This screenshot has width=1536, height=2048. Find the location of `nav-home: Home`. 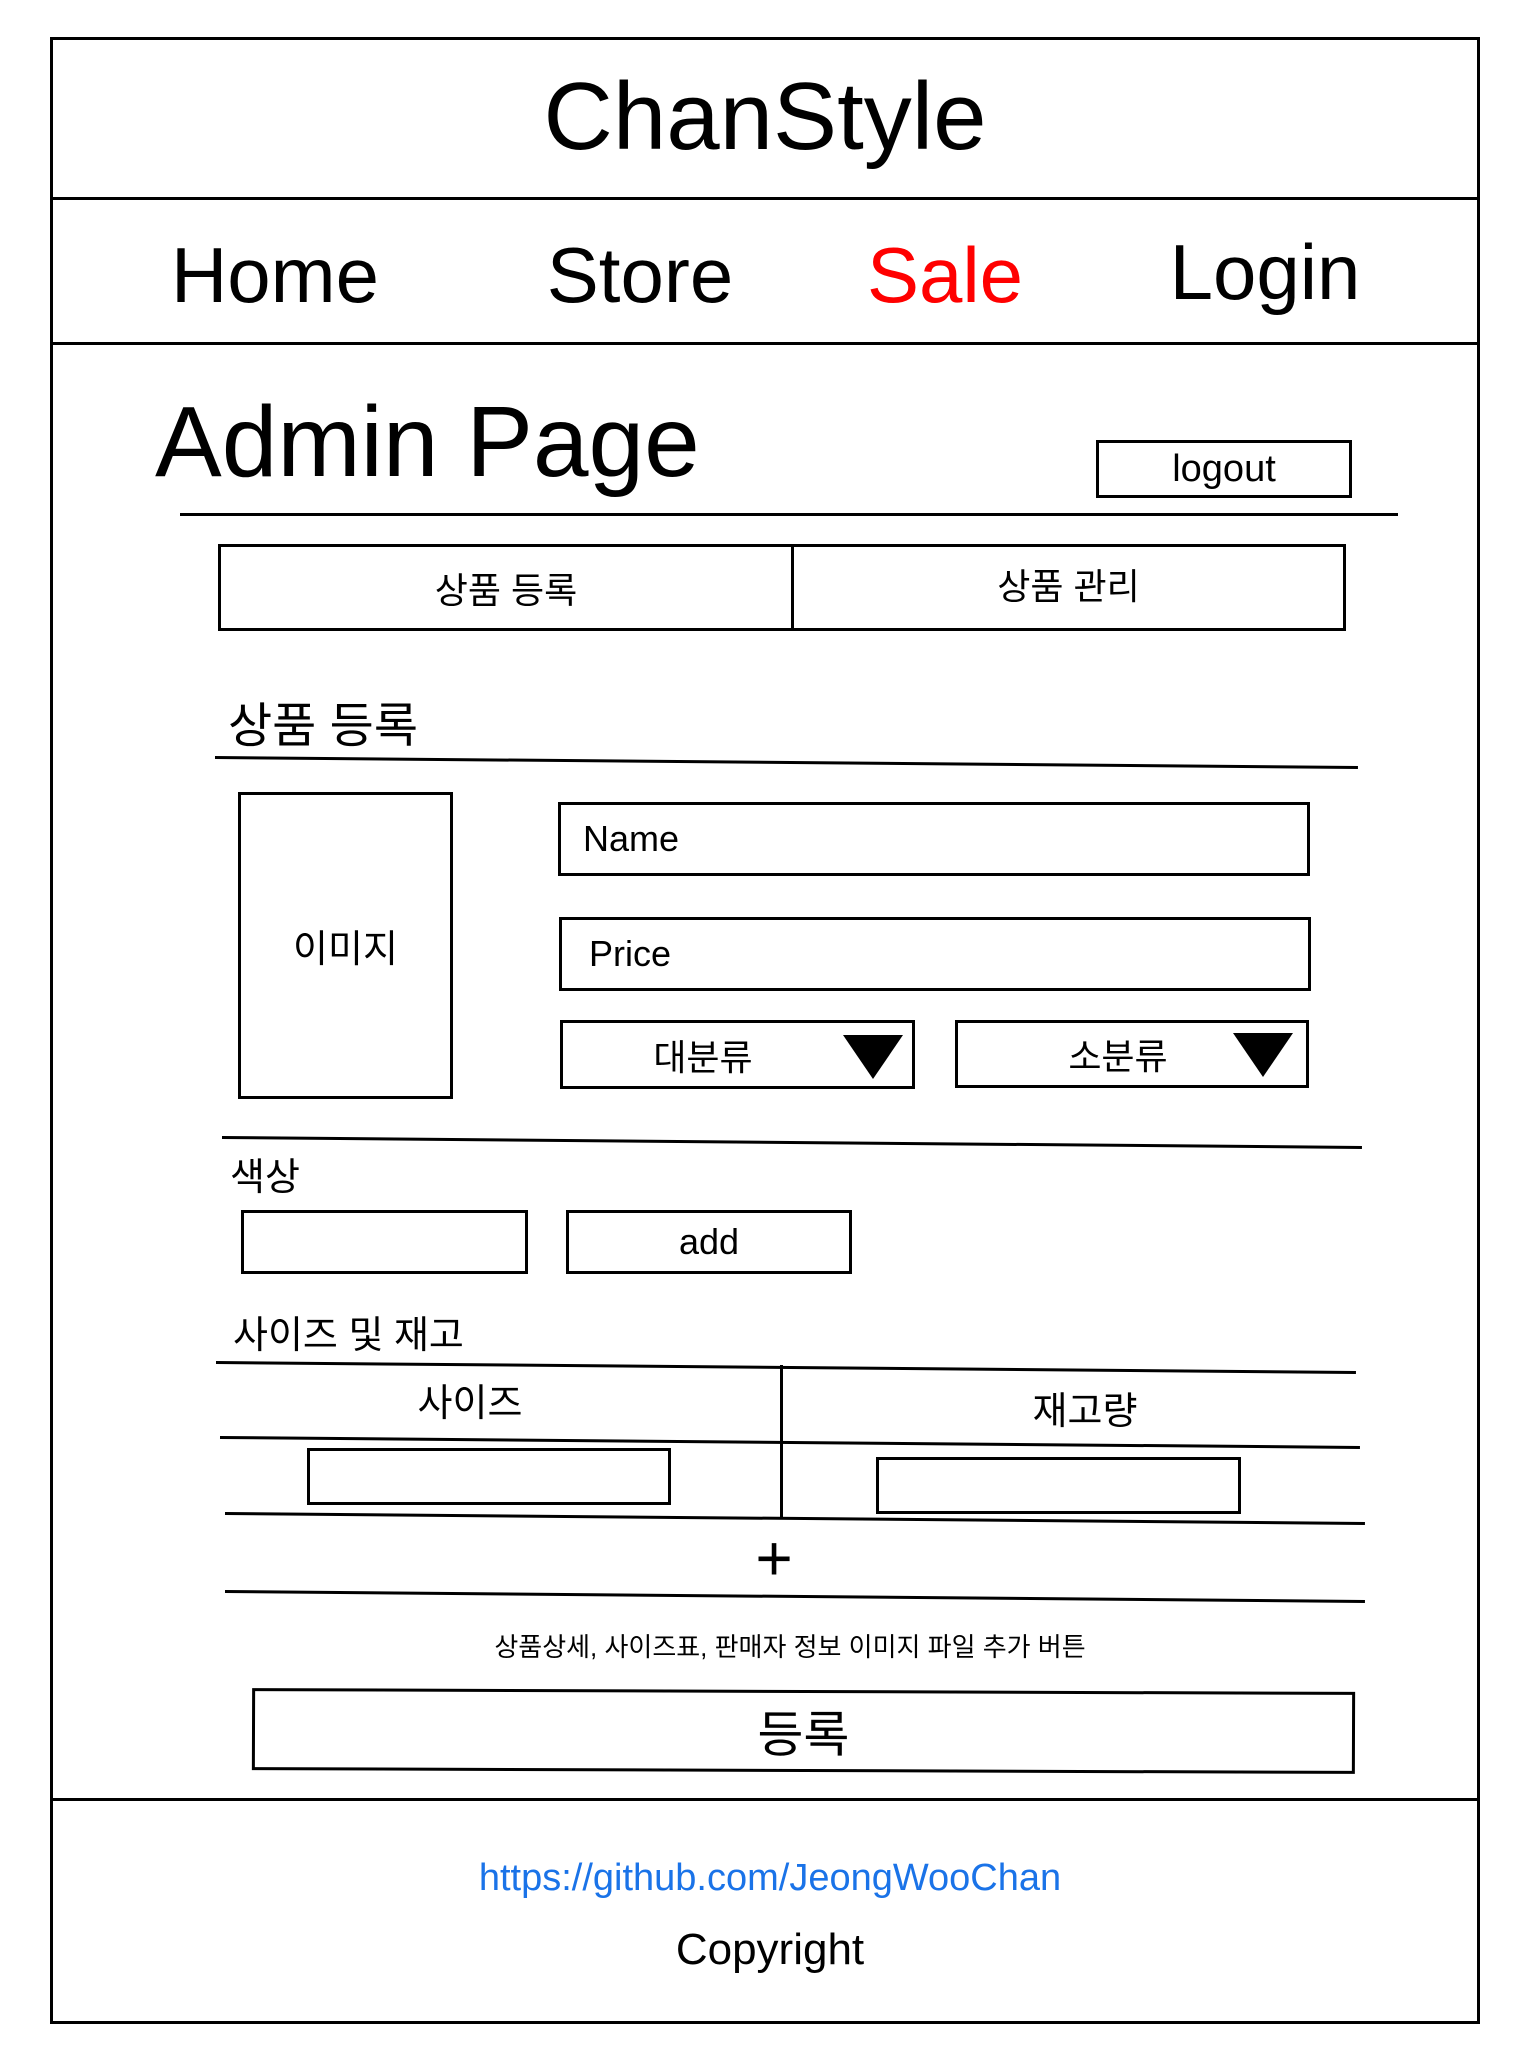

nav-home: Home is located at coordinates (275, 275).